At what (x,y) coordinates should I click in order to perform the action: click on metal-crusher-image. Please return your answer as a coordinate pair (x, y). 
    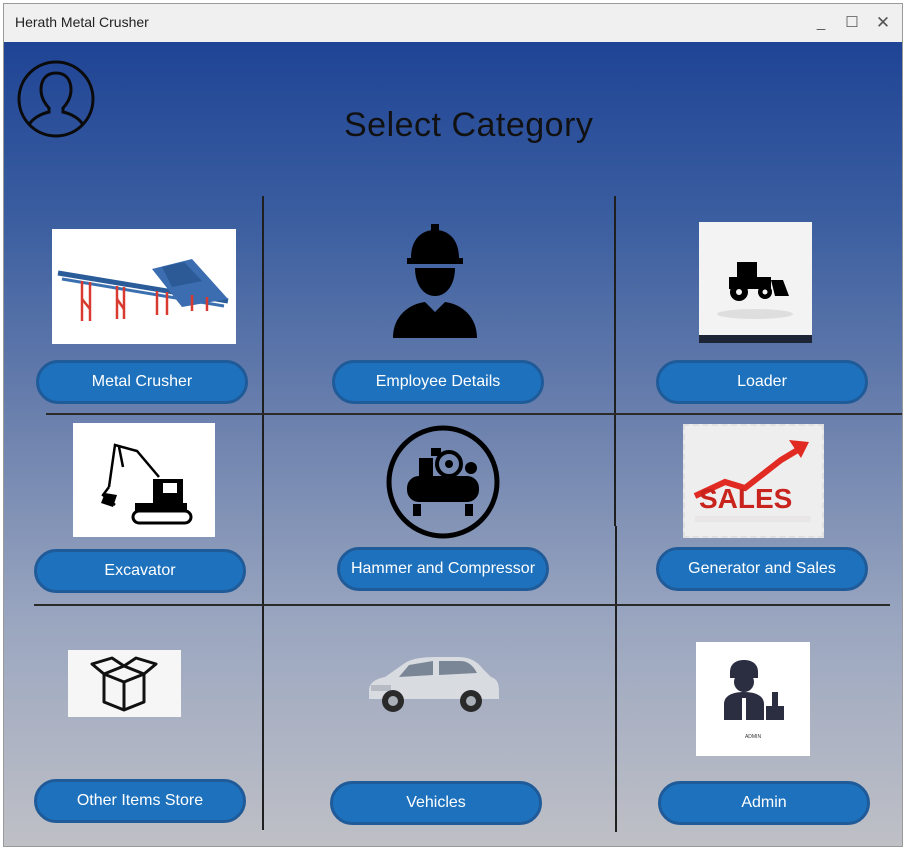
    Looking at the image, I should click on (144, 286).